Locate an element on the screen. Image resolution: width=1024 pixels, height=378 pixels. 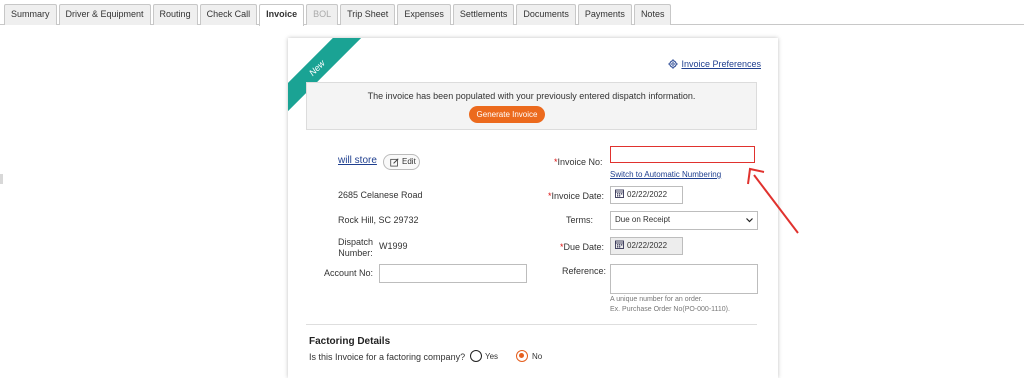
customer-name-link: will store is located at coordinates (357, 160).